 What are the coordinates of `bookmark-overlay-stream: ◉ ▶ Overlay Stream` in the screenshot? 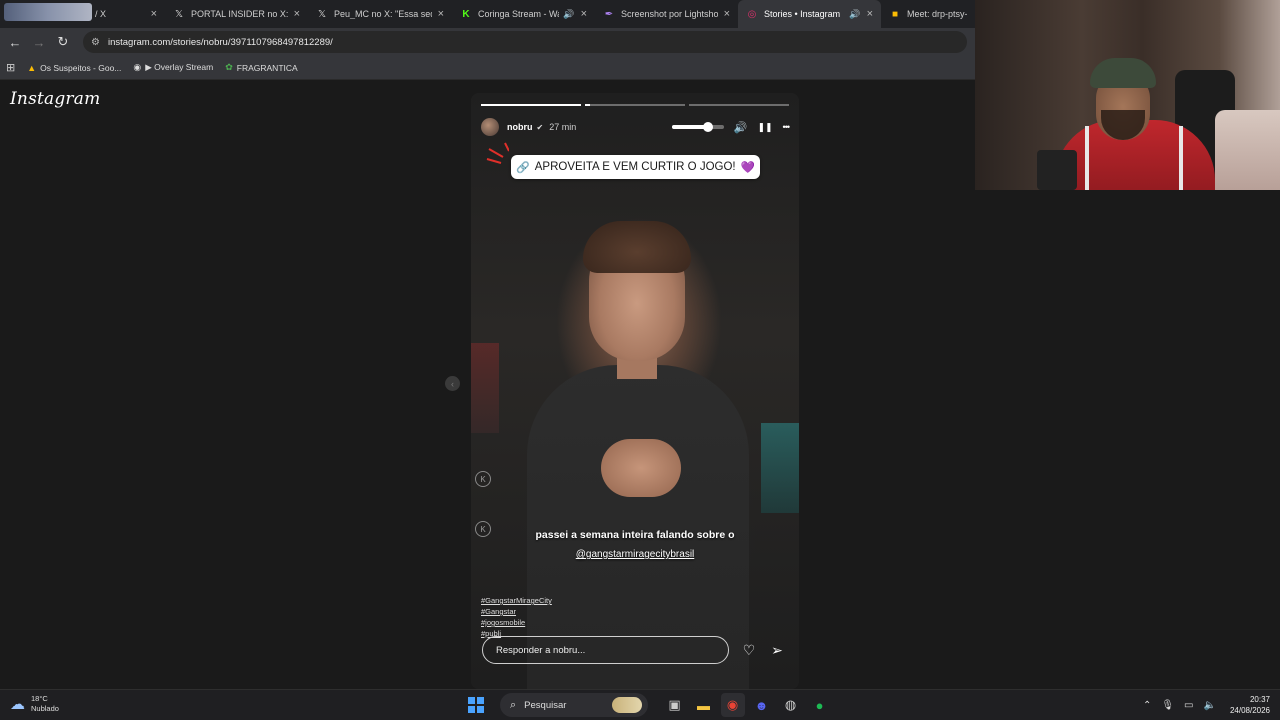 It's located at (173, 67).